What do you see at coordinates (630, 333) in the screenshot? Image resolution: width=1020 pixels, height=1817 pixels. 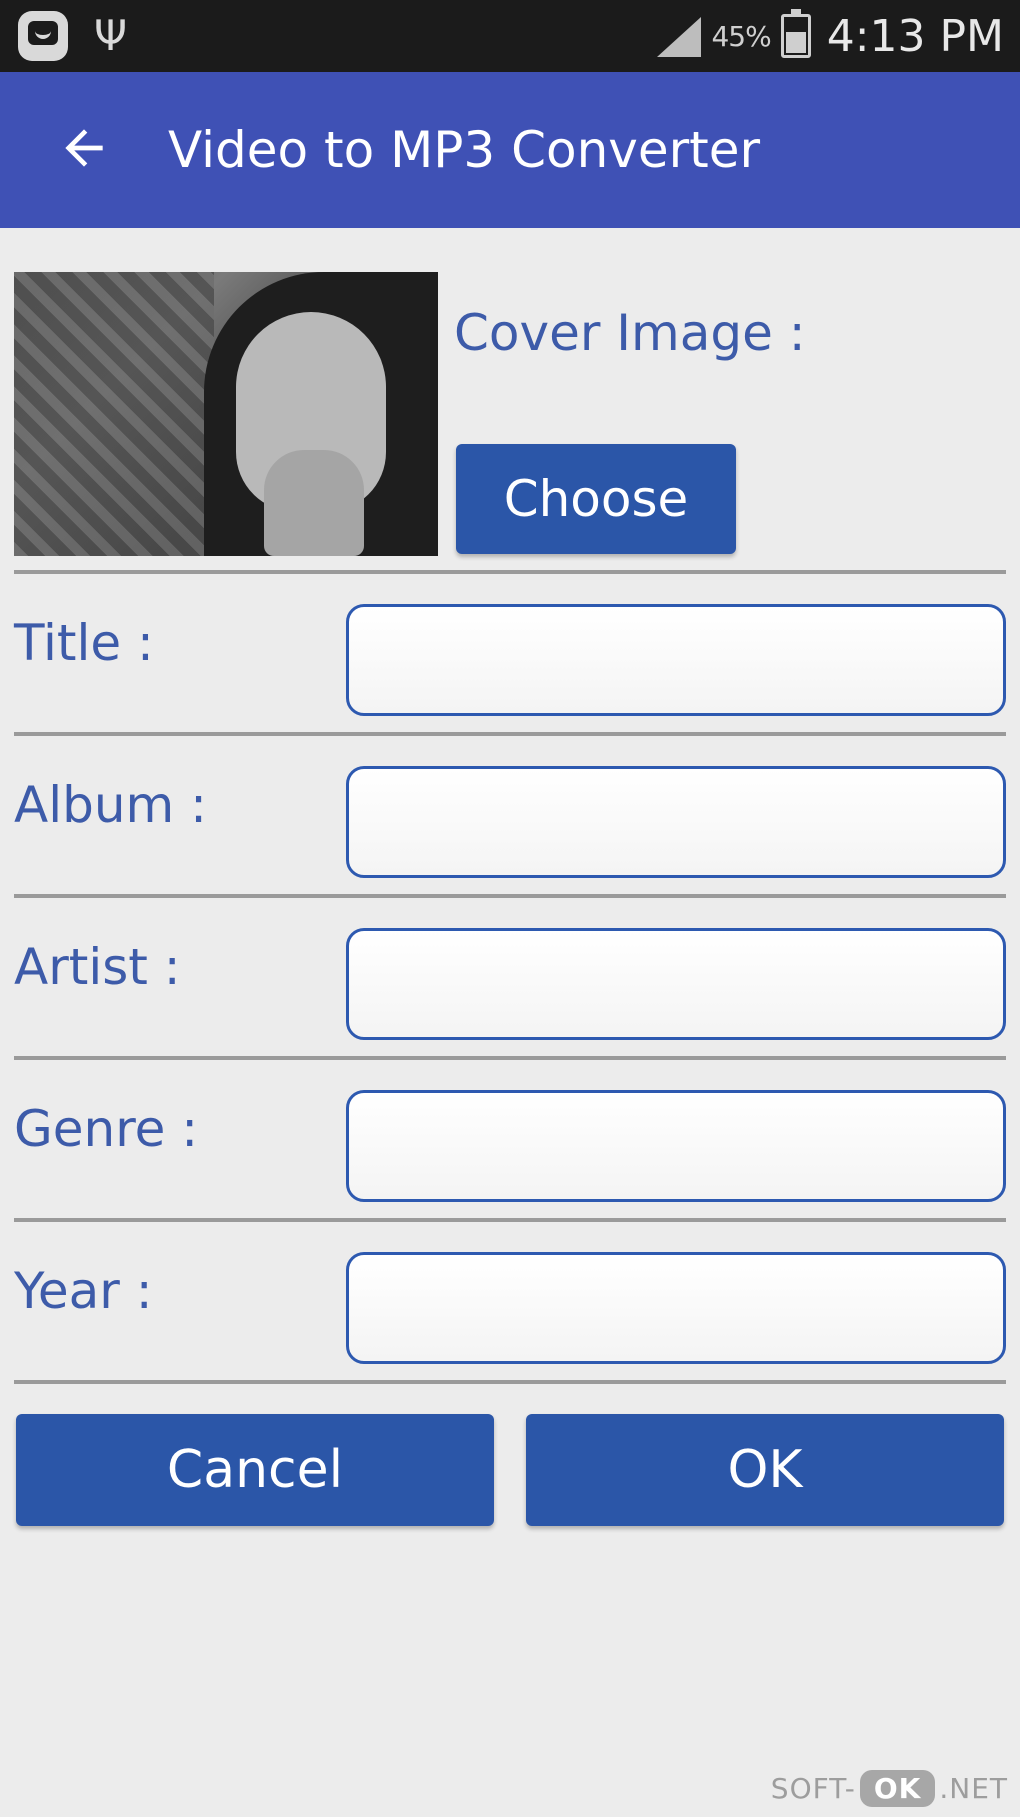 I see `cover-image-label: Cover Image :` at bounding box center [630, 333].